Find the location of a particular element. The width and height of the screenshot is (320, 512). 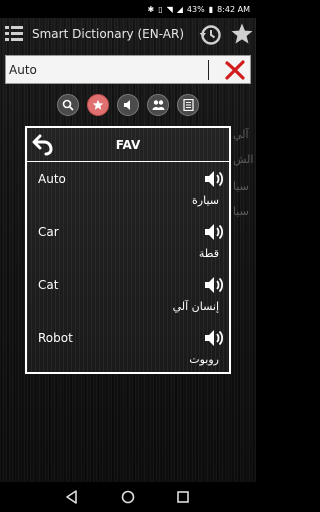

app-title: Smart Dictionary (EN-AR) is located at coordinates (108, 34).